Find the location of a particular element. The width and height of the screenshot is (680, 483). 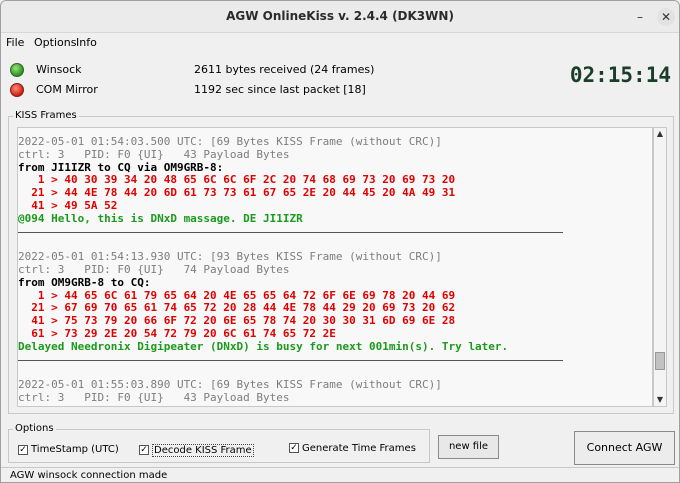

status-bar: AGW winsock connection made is located at coordinates (340, 474).